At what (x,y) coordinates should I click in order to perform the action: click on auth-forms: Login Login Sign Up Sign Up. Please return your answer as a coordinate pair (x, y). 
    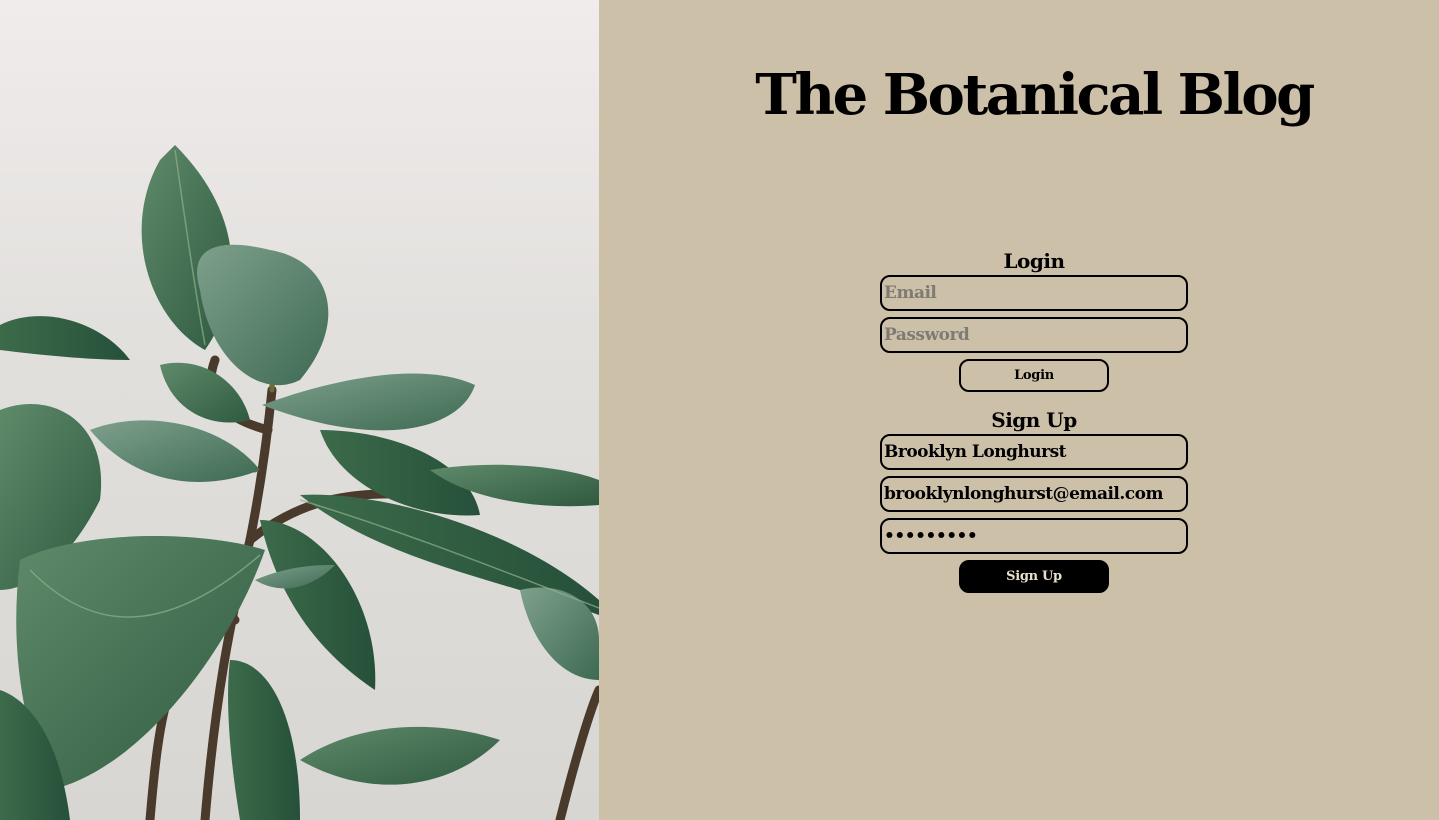
    Looking at the image, I should click on (1034, 420).